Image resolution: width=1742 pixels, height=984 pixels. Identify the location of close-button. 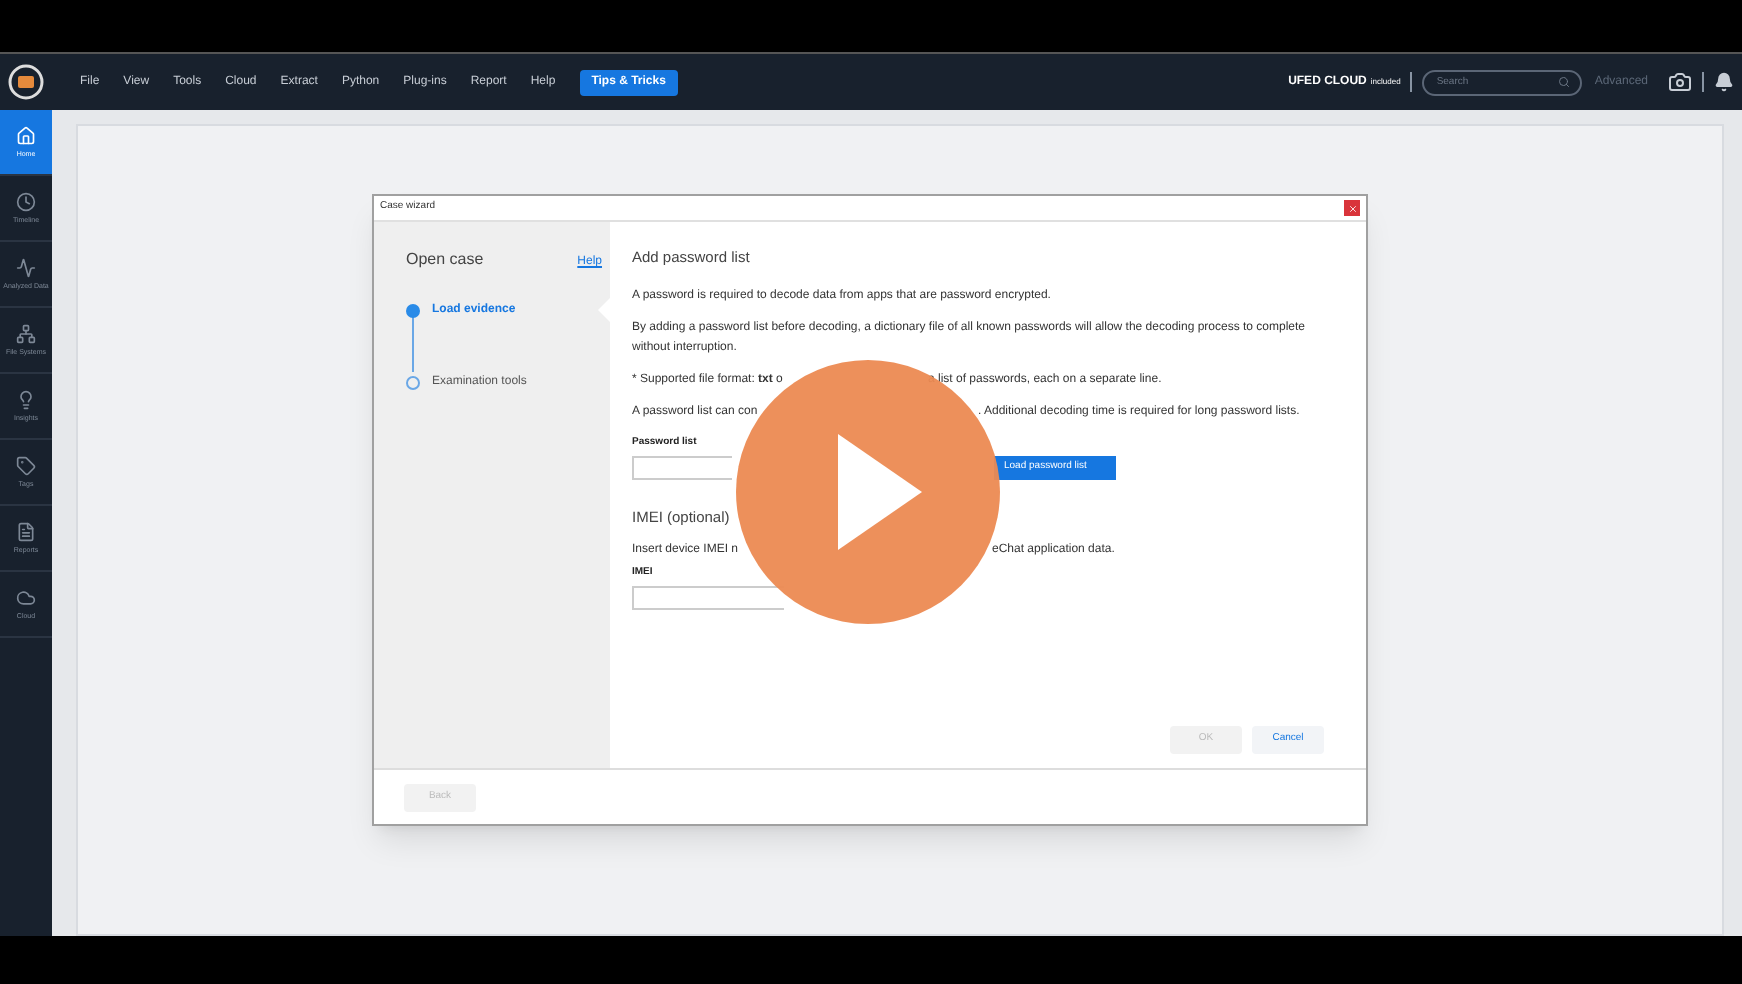
(1352, 208).